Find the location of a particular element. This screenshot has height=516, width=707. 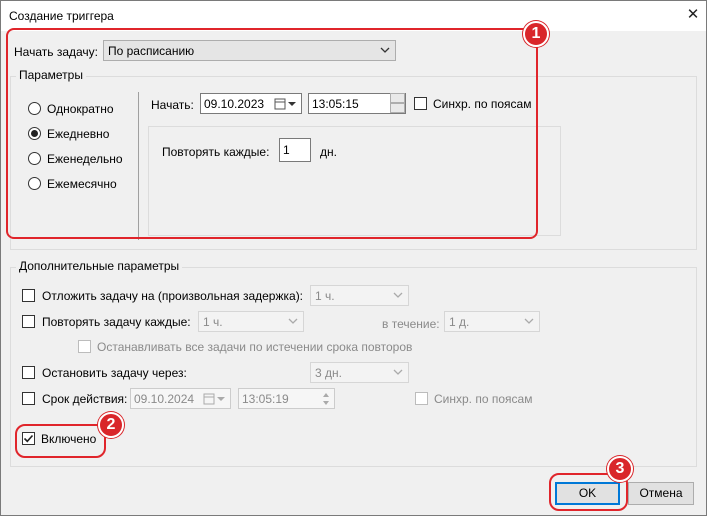

stop-after-select: 3 дн. is located at coordinates (359, 372).